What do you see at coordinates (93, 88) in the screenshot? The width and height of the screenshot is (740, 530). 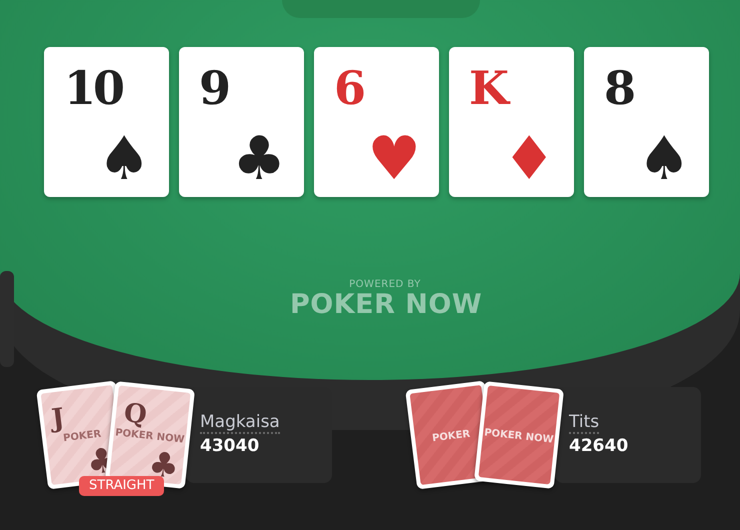 I see `card-rank: 10` at bounding box center [93, 88].